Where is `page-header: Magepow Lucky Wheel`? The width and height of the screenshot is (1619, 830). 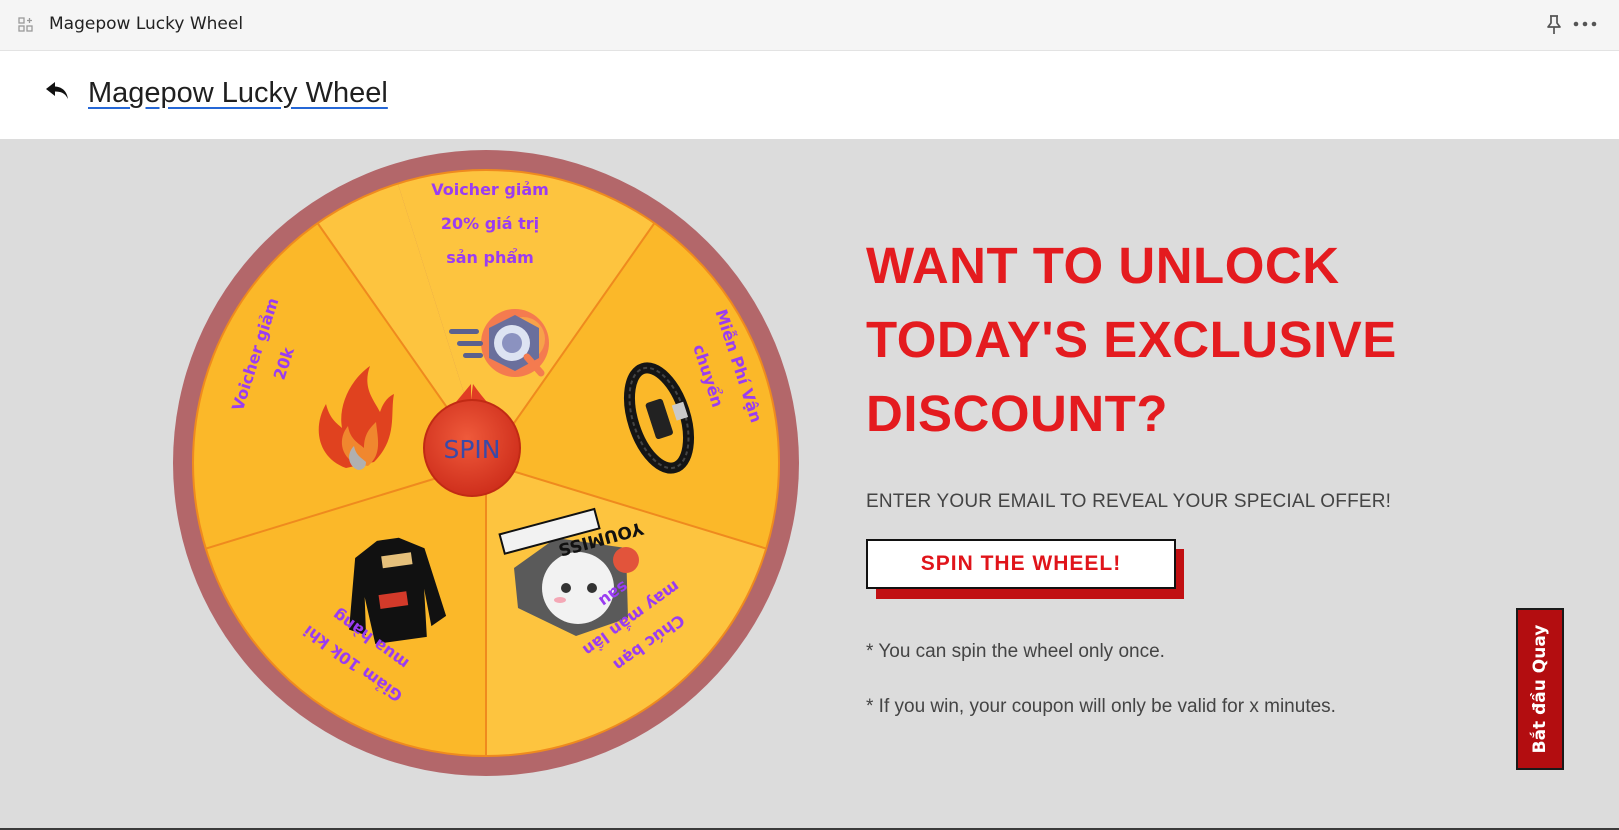 page-header: Magepow Lucky Wheel is located at coordinates (809, 95).